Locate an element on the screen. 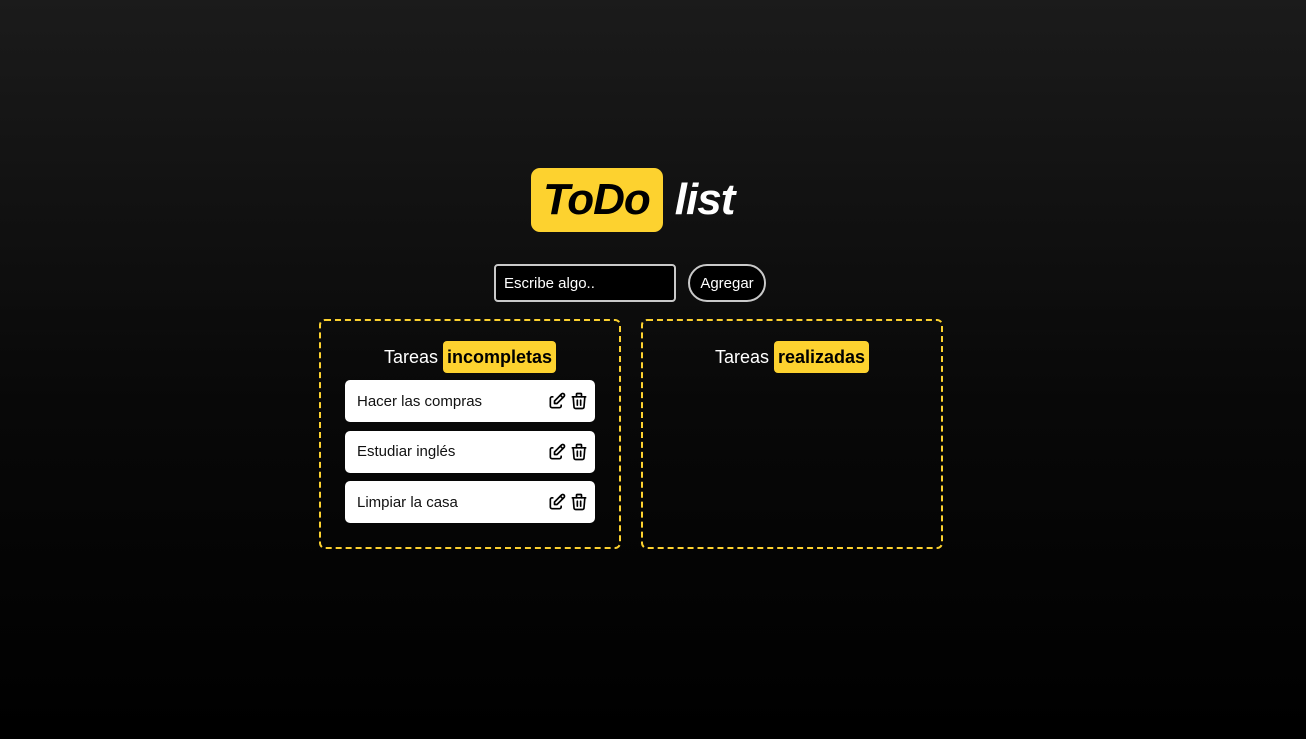 This screenshot has height=739, width=1306. title-rest: list is located at coordinates (705, 199).